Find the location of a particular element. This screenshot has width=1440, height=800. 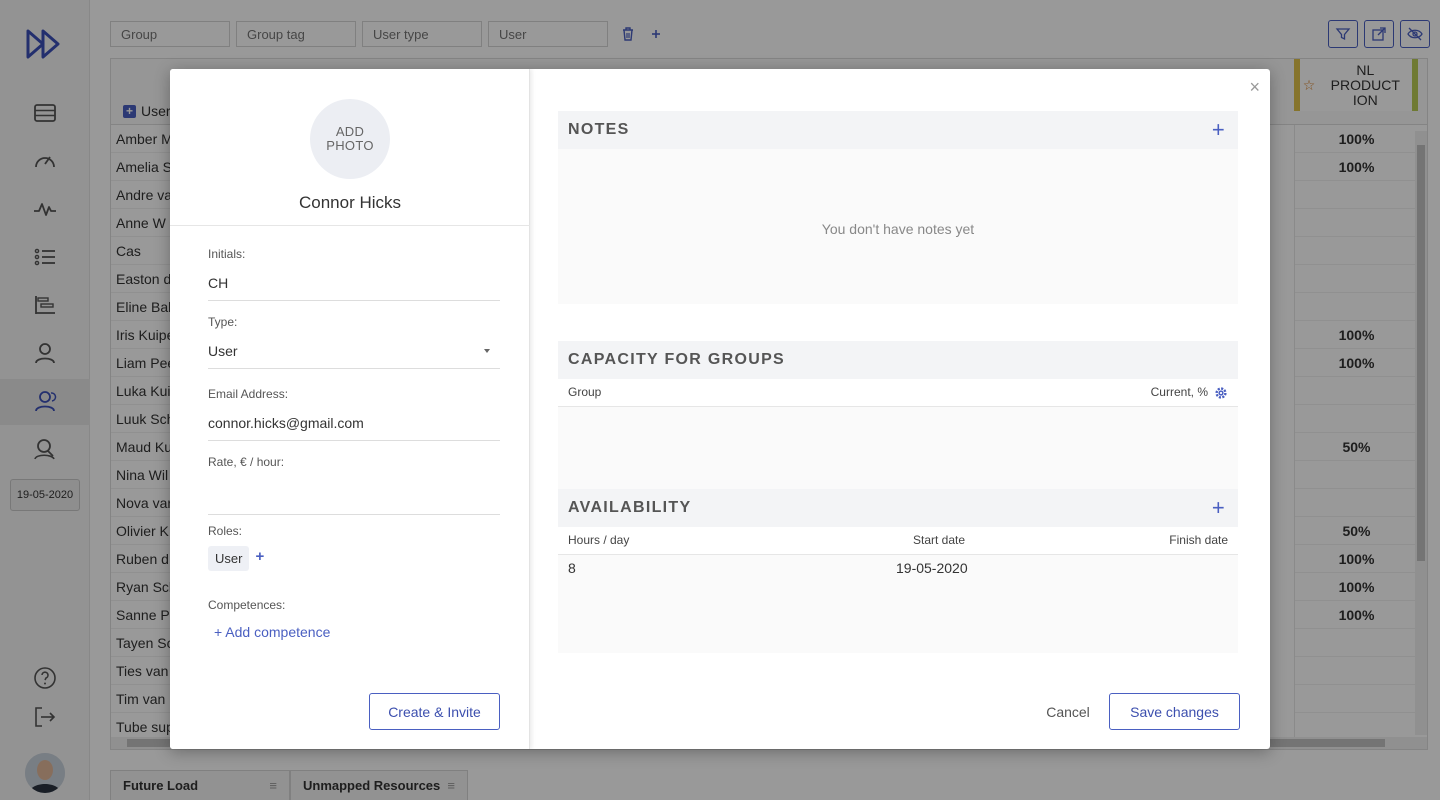

availability-row: 8 19-05-2020 is located at coordinates (898, 569).